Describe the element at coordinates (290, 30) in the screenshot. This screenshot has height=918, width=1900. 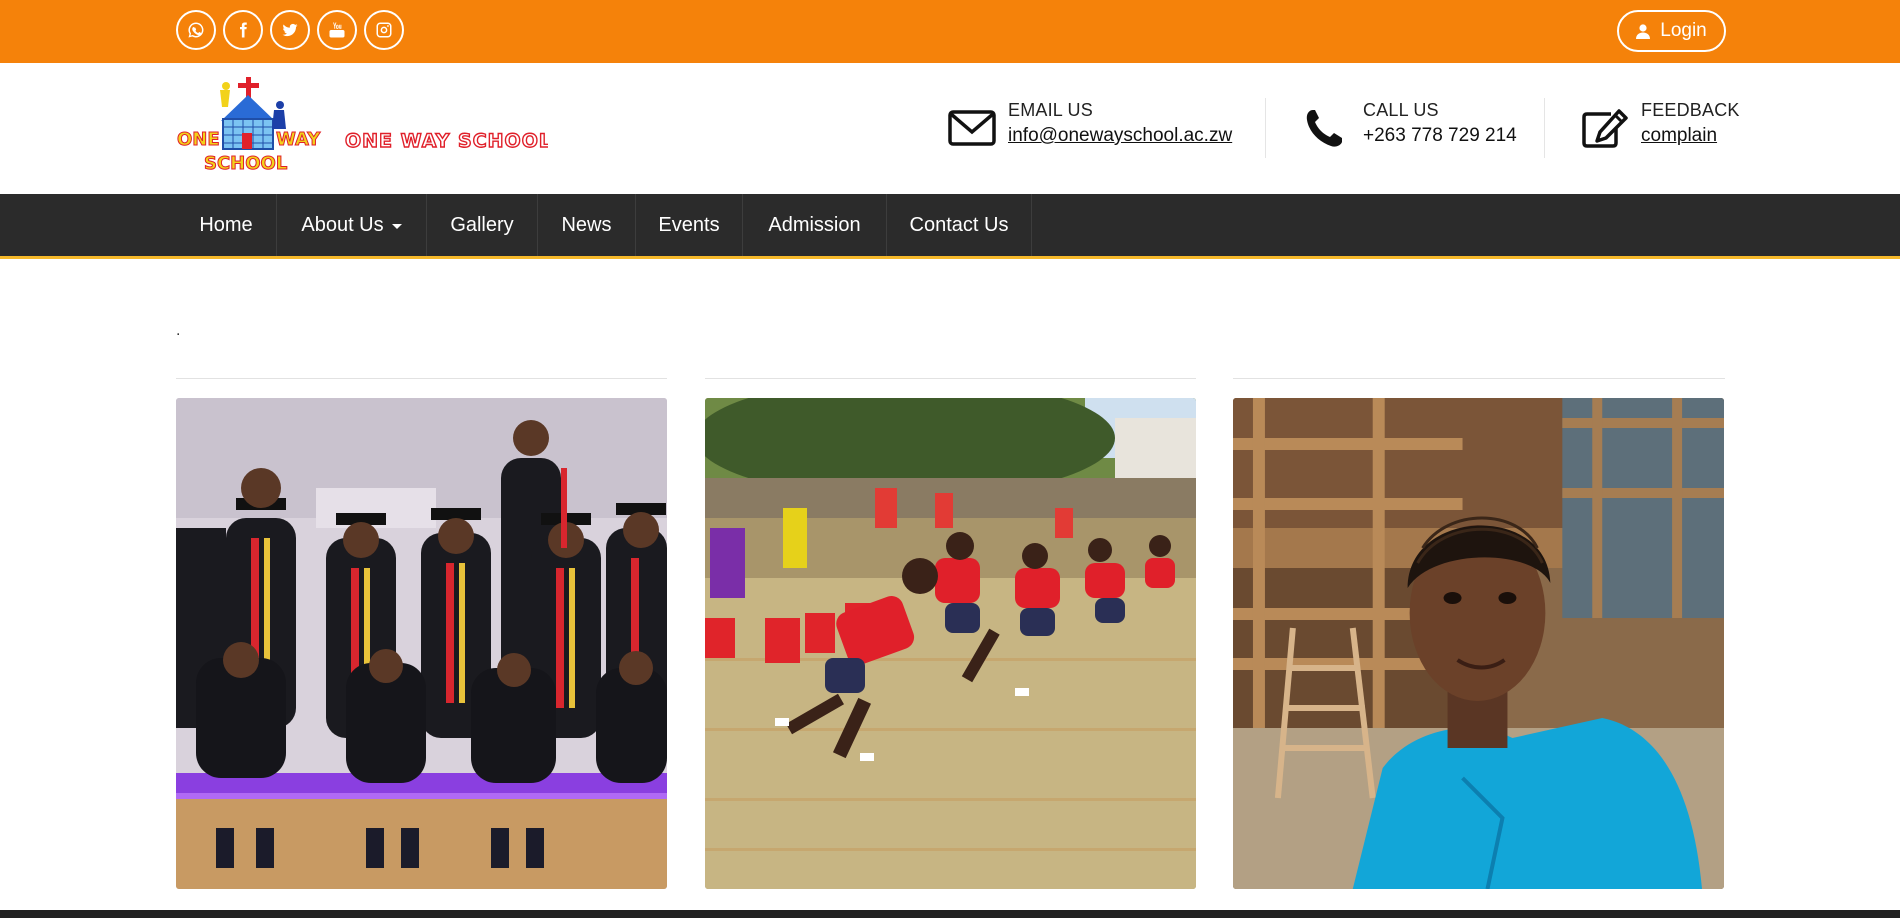
I see `twitter-icon` at that location.